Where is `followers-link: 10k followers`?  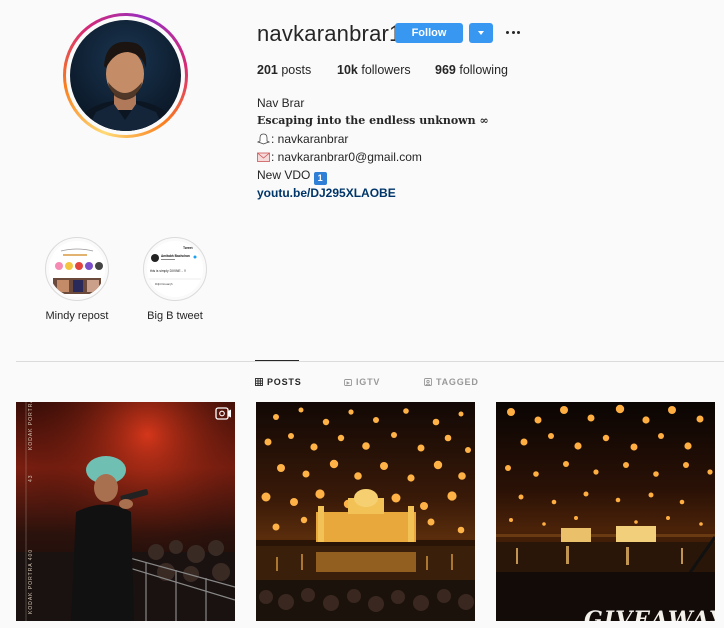
followers-link: 10k followers is located at coordinates (374, 70).